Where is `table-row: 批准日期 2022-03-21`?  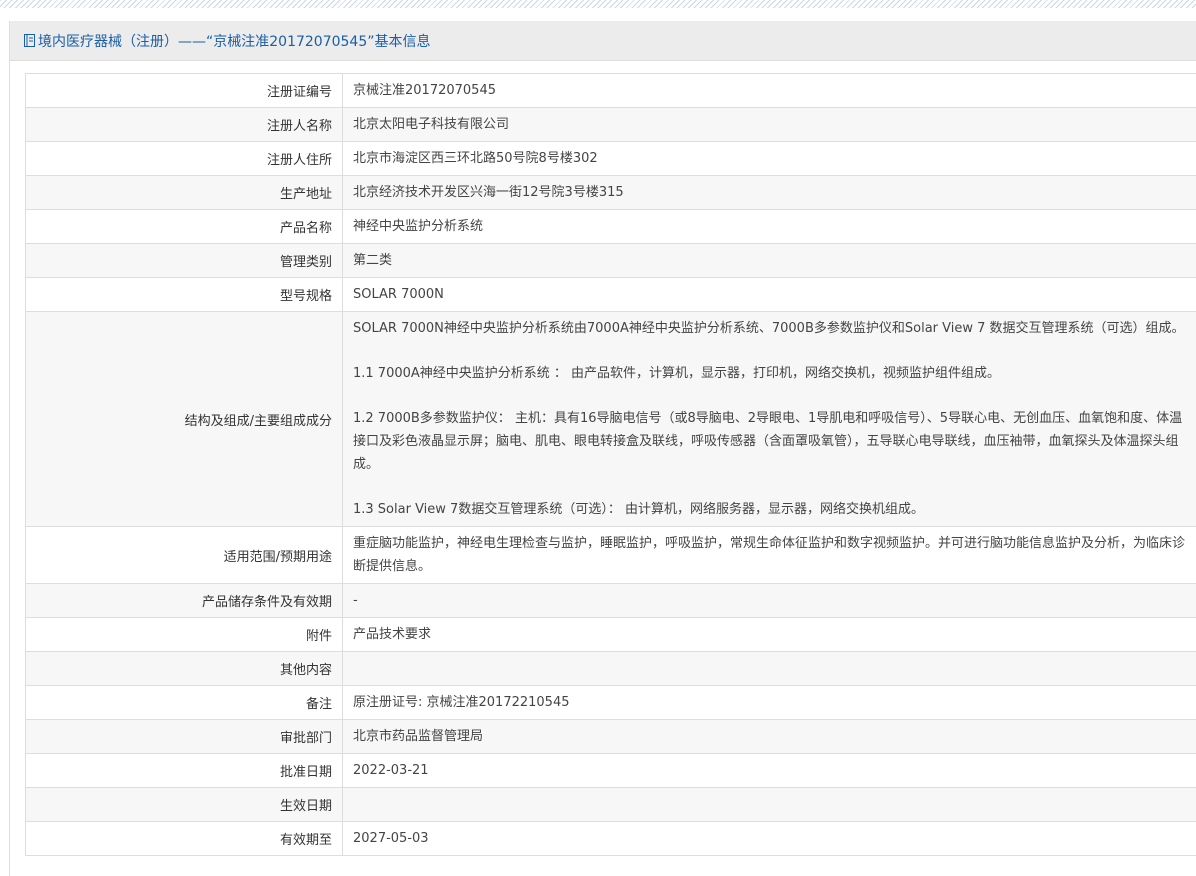 table-row: 批准日期 2022-03-21 is located at coordinates (610, 770).